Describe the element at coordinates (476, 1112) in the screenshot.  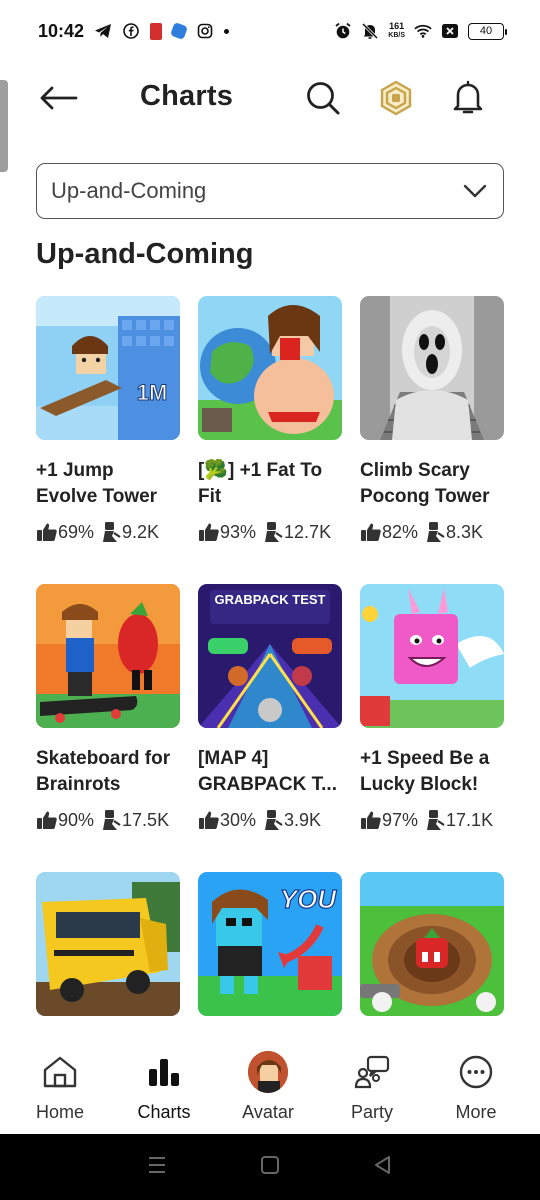
I see `nav-more-label: More` at that location.